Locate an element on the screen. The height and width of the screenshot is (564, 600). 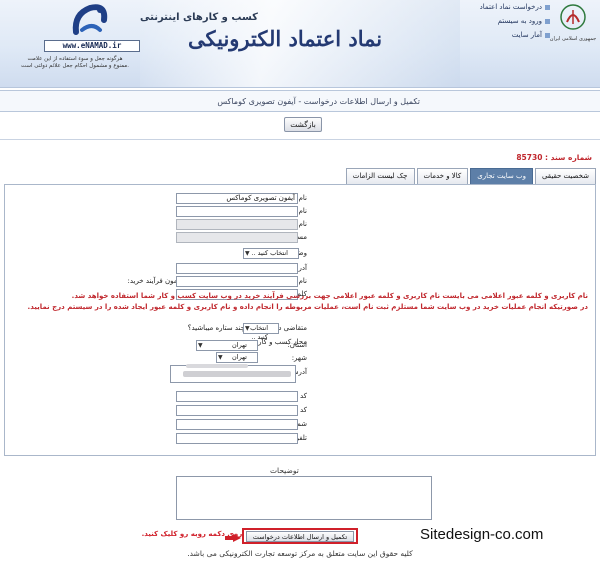
description-label: توضیحات is located at coordinates (284, 470).